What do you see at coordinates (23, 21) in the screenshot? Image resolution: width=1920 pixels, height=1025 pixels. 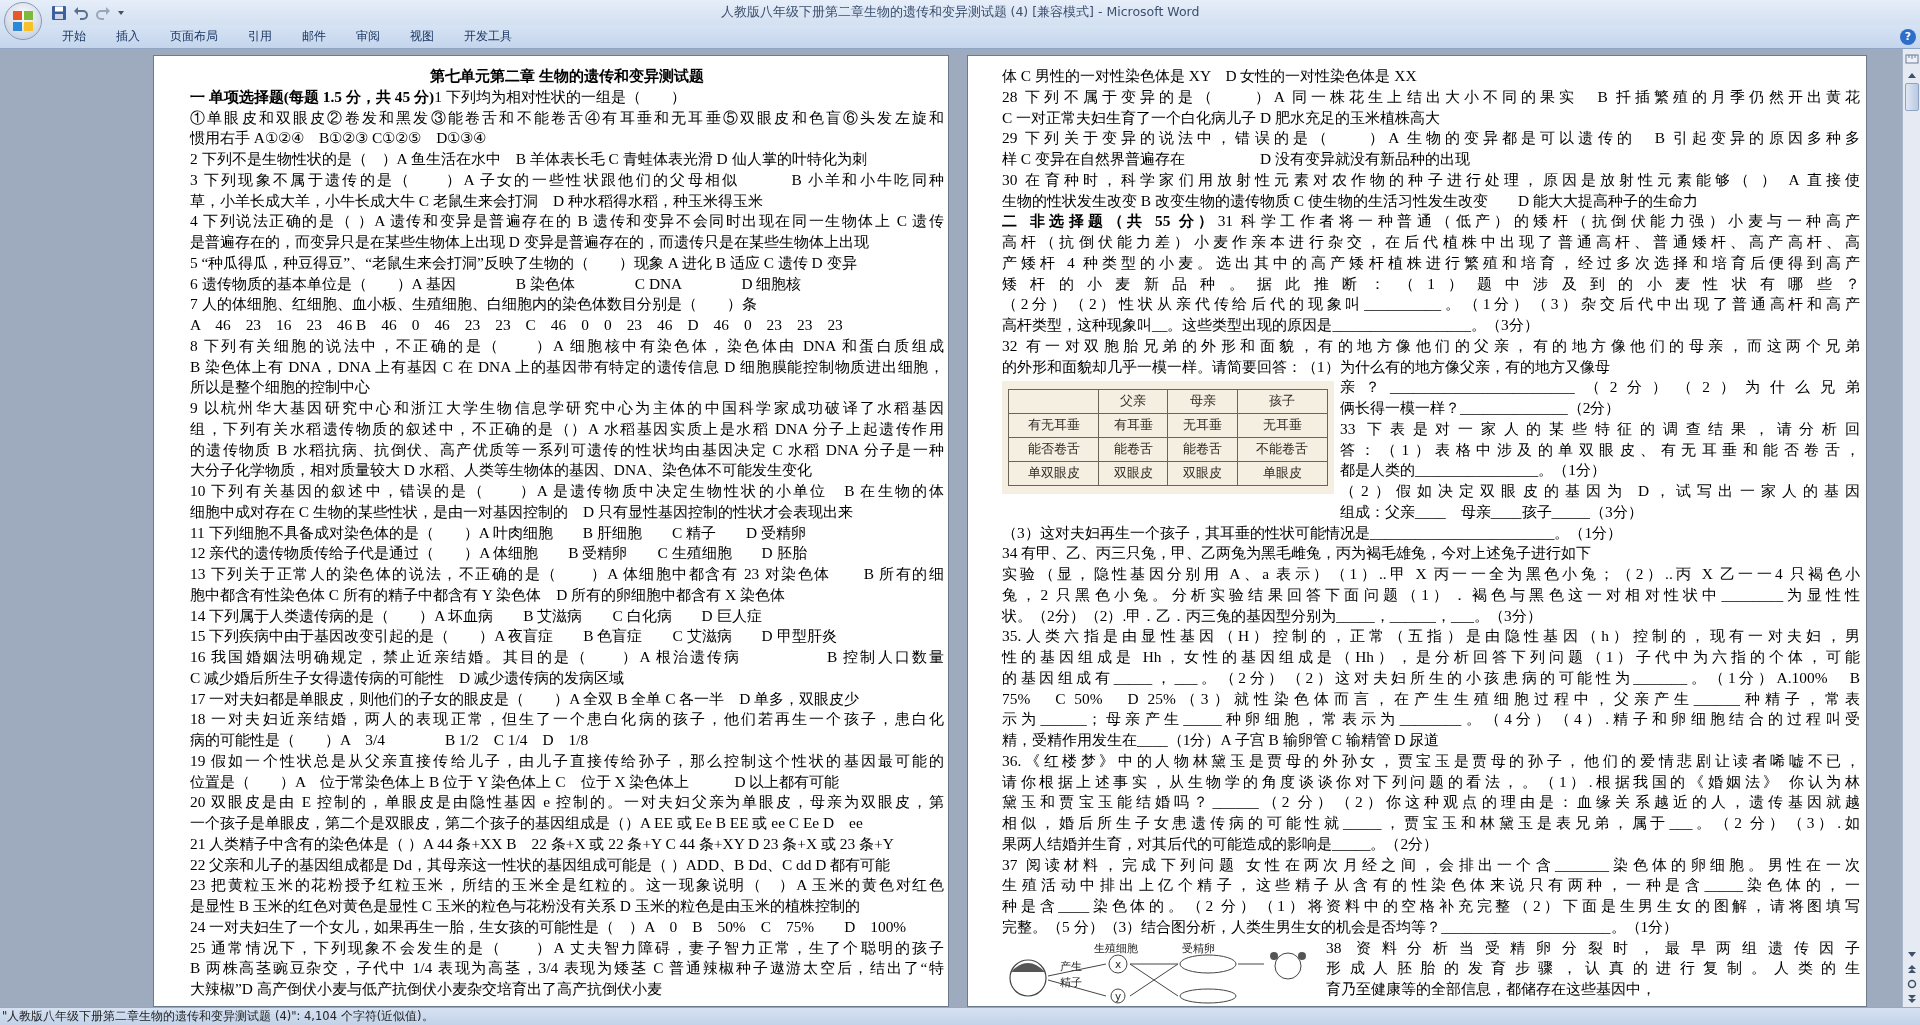 I see `office-logo-icon` at bounding box center [23, 21].